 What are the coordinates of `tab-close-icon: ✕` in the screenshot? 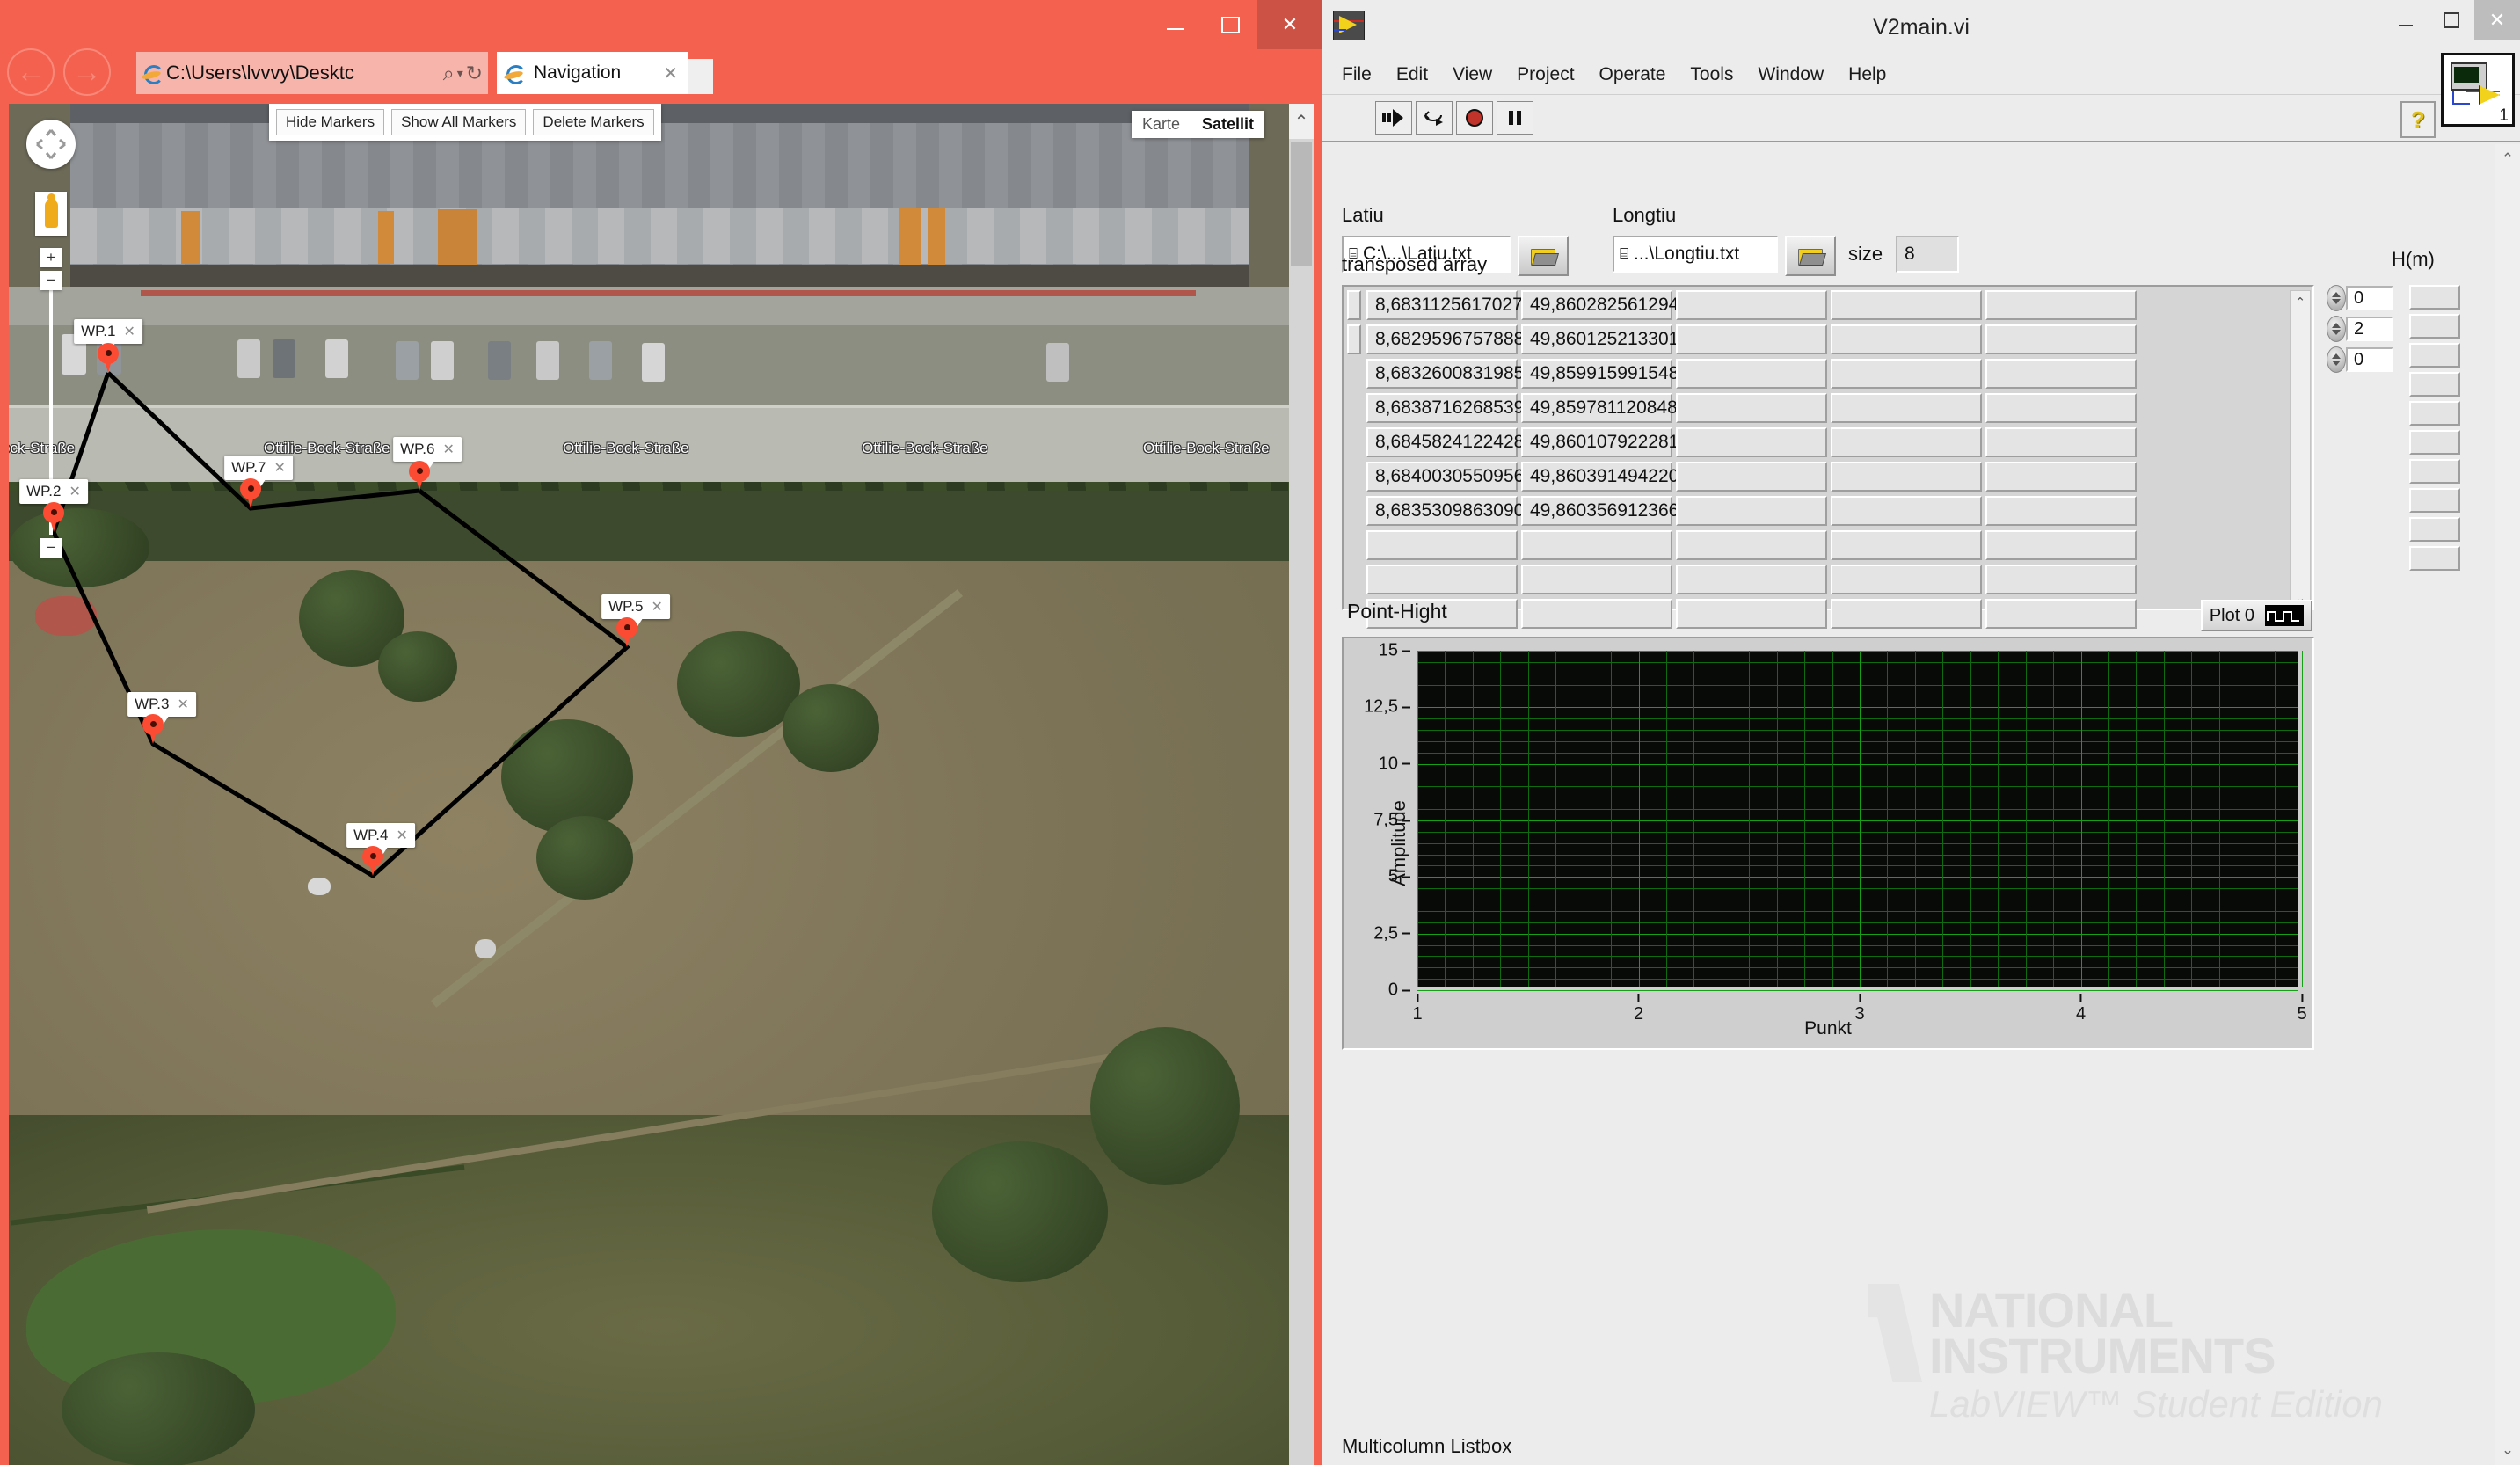 It's located at (670, 73).